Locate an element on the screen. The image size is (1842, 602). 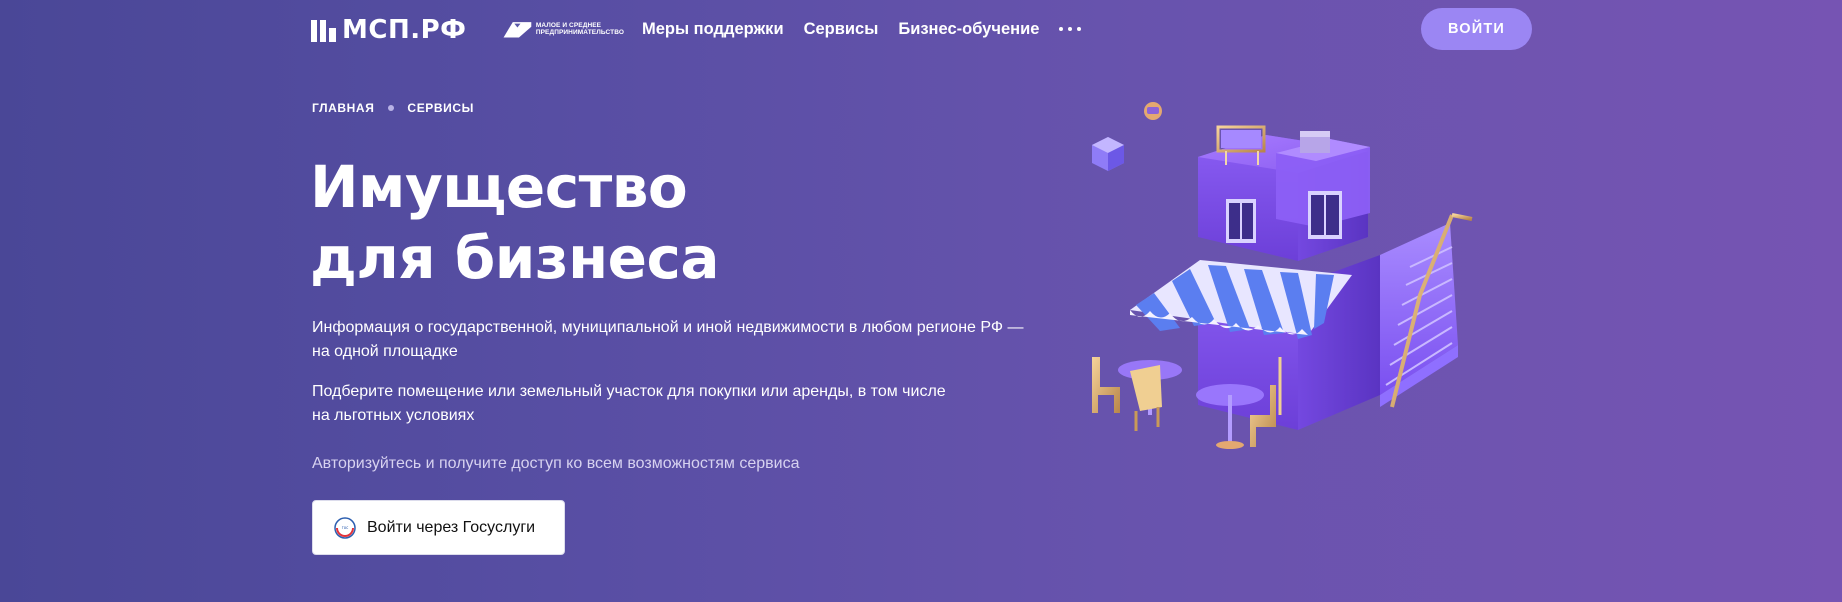
login-button: ВОЙТИ is located at coordinates (1476, 29).